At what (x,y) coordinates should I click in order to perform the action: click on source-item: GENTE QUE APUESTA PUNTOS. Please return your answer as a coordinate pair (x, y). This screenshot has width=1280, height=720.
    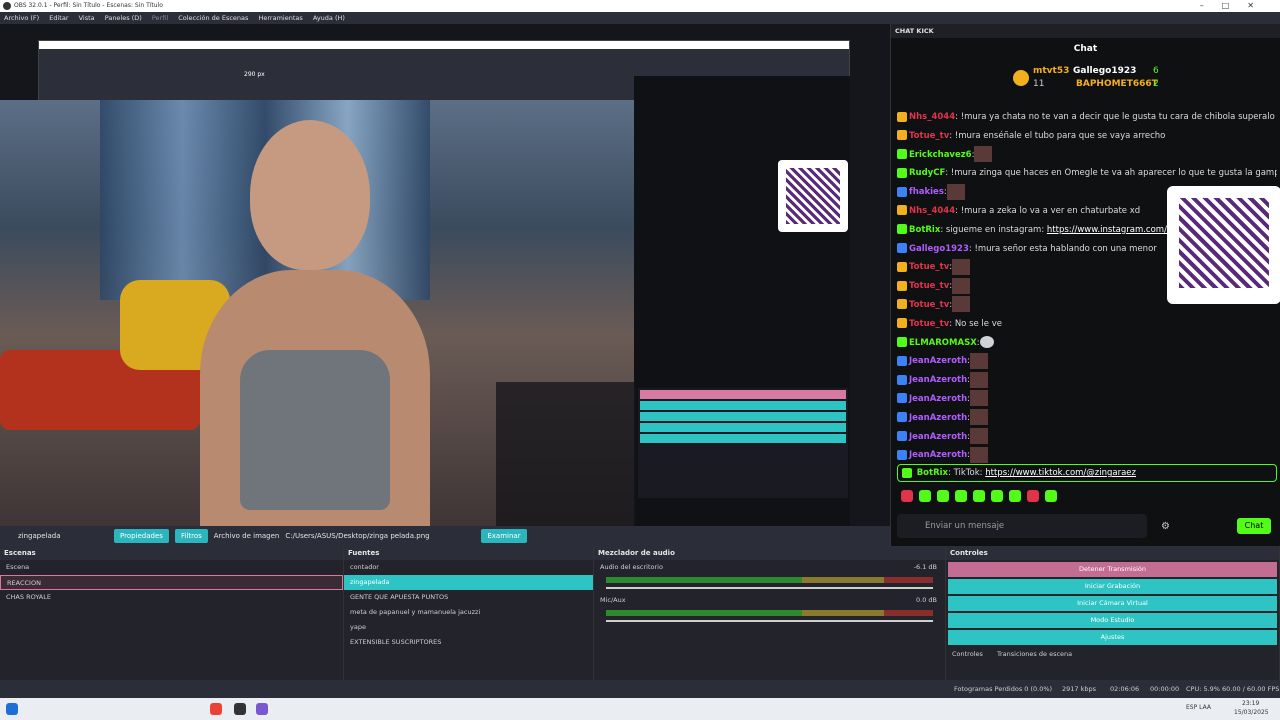
    Looking at the image, I should click on (468, 597).